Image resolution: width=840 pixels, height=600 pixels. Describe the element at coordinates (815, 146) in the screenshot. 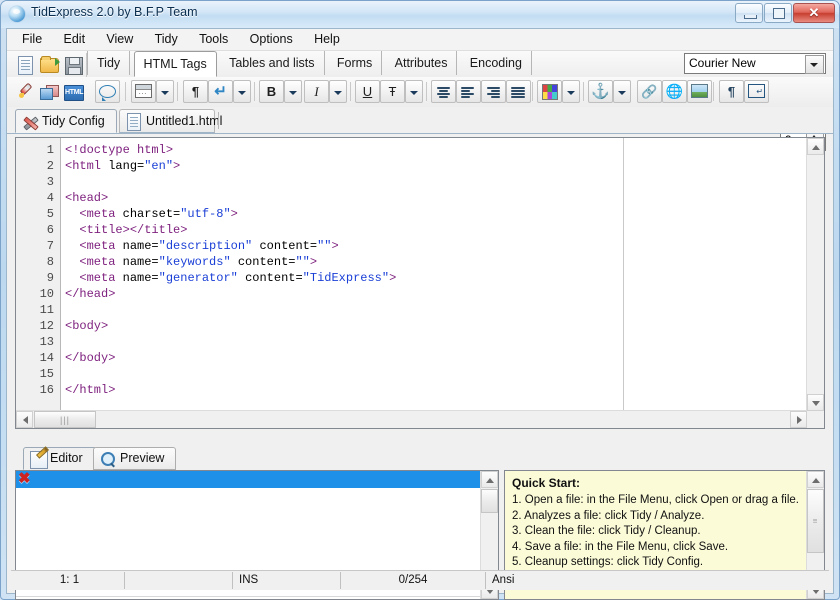

I see `scroll-up-button` at that location.